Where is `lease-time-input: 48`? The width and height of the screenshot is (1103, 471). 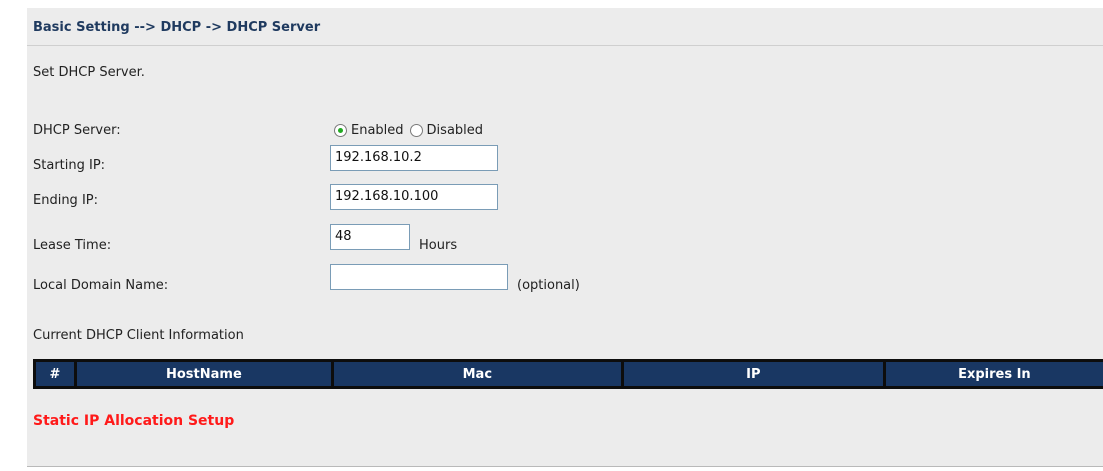 lease-time-input: 48 is located at coordinates (370, 237).